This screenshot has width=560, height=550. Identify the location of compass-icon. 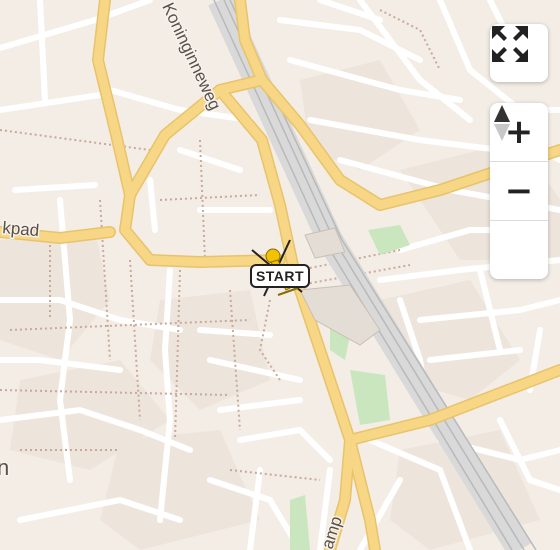
(502, 123).